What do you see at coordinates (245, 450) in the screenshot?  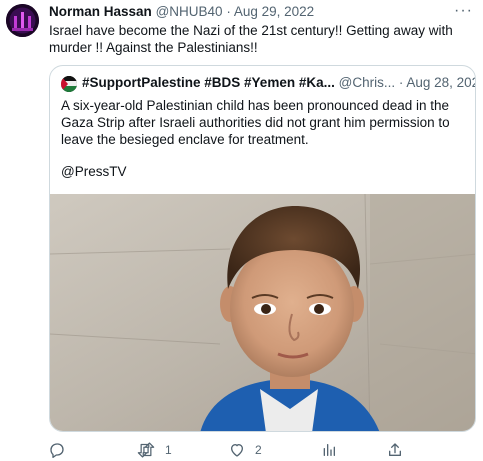 I see `like-button: 2` at bounding box center [245, 450].